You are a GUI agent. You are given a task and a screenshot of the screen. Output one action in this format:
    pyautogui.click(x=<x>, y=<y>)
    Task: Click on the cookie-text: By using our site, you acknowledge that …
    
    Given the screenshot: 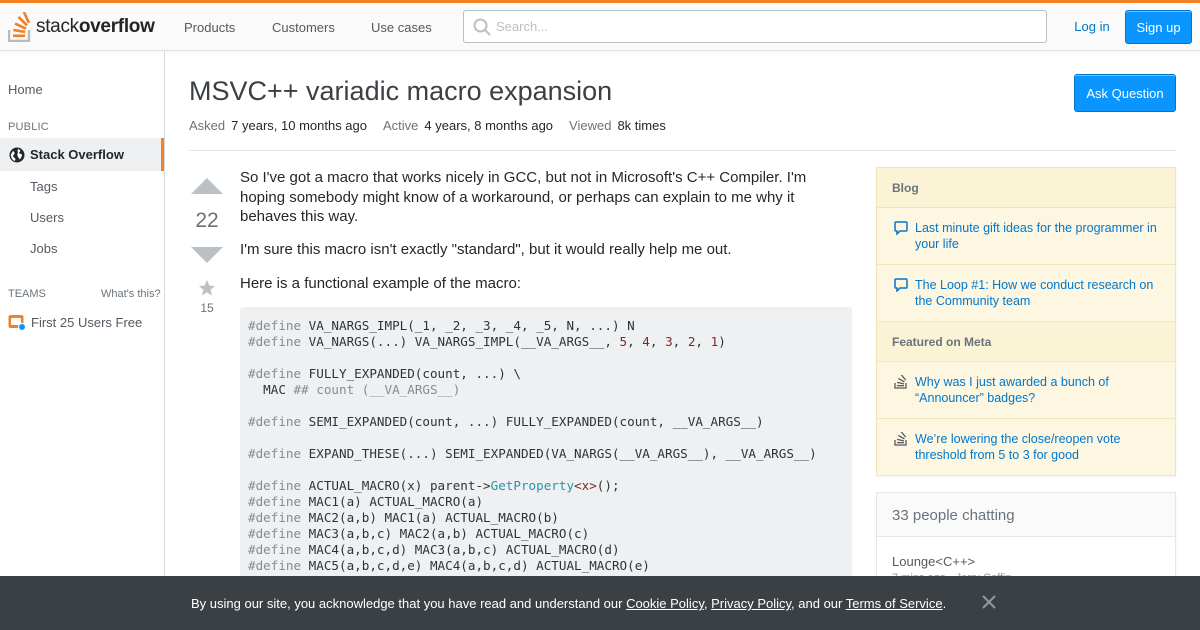 What is the action you would take?
    pyautogui.click(x=568, y=603)
    